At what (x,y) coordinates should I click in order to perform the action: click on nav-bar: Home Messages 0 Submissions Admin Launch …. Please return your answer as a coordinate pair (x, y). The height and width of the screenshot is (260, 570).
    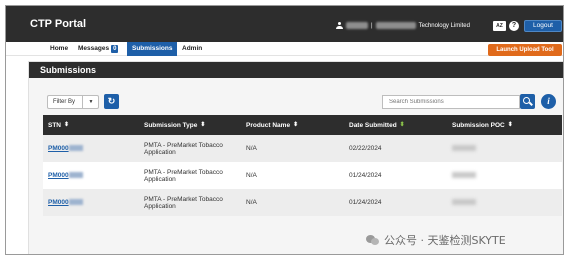
    Looking at the image, I should click on (284, 49).